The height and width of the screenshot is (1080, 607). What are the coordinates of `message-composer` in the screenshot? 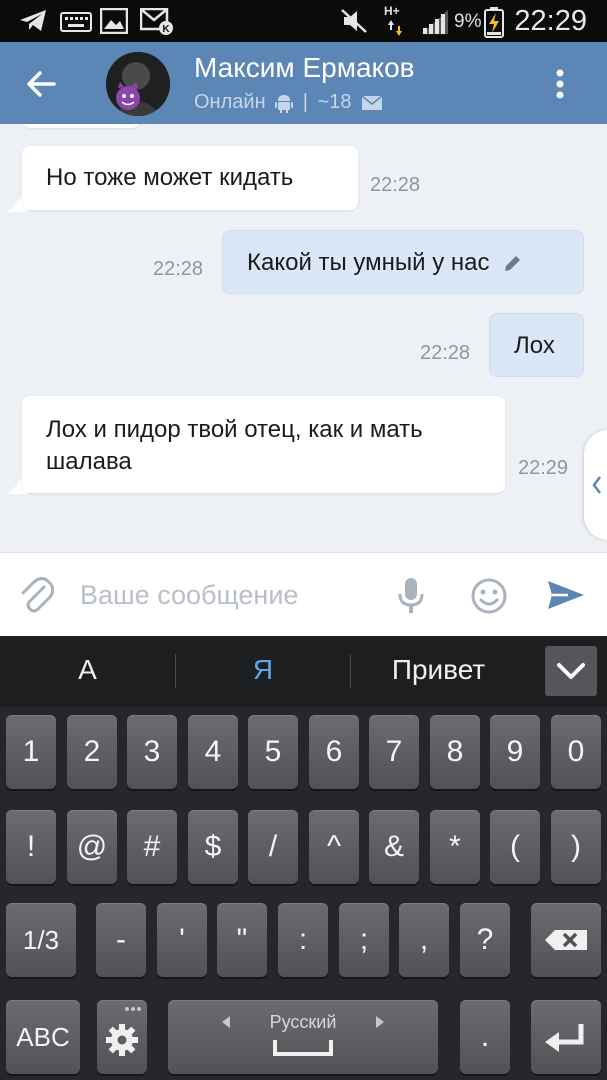 It's located at (303, 594).